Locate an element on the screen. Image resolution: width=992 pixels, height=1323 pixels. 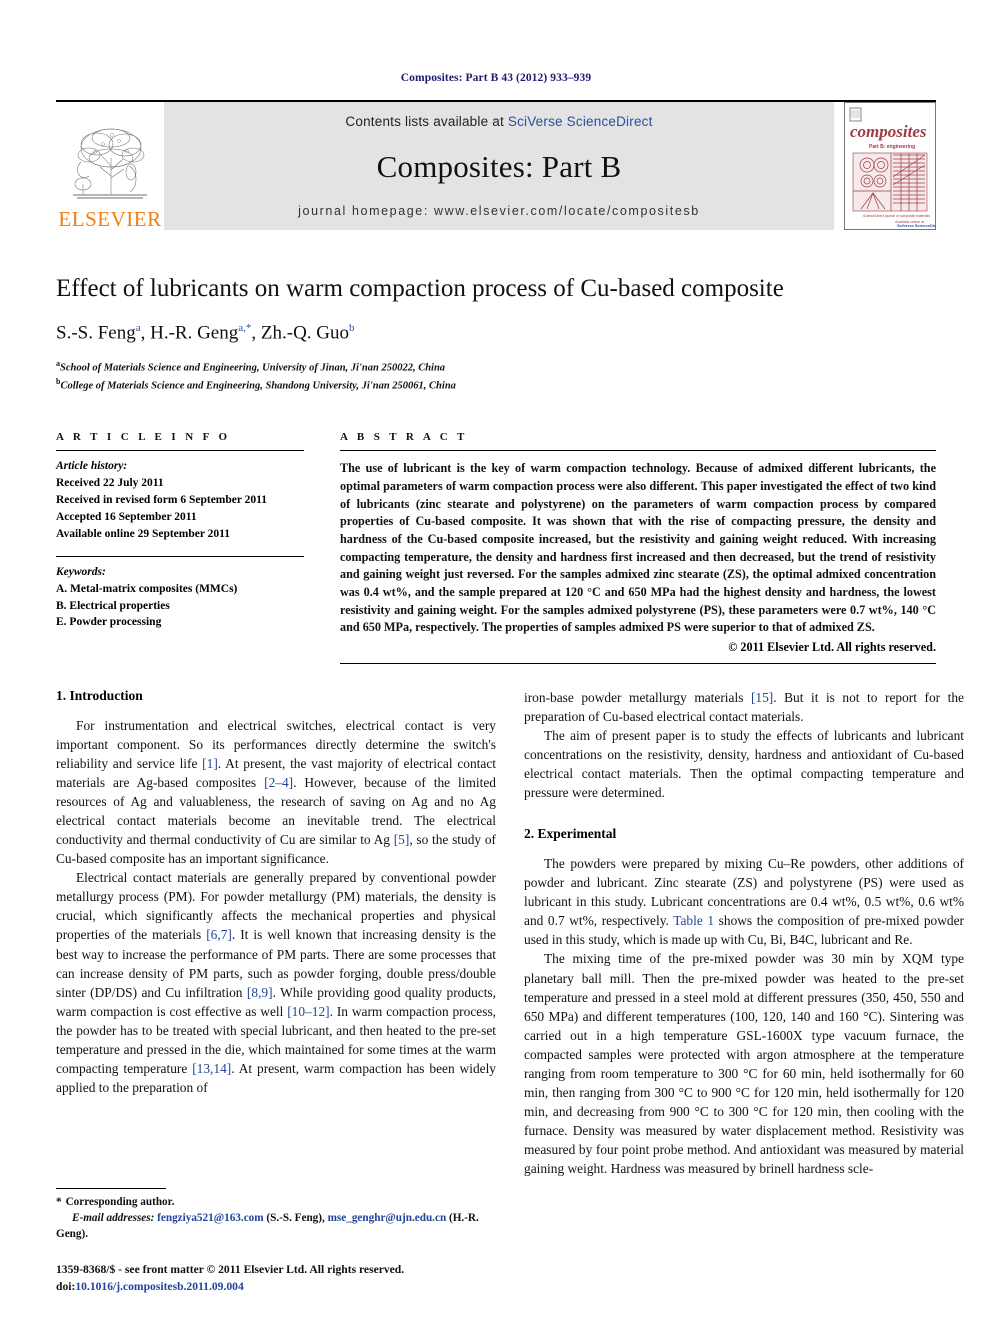
section-heading-experimental: 2. Experimental is located at coordinates (570, 834).